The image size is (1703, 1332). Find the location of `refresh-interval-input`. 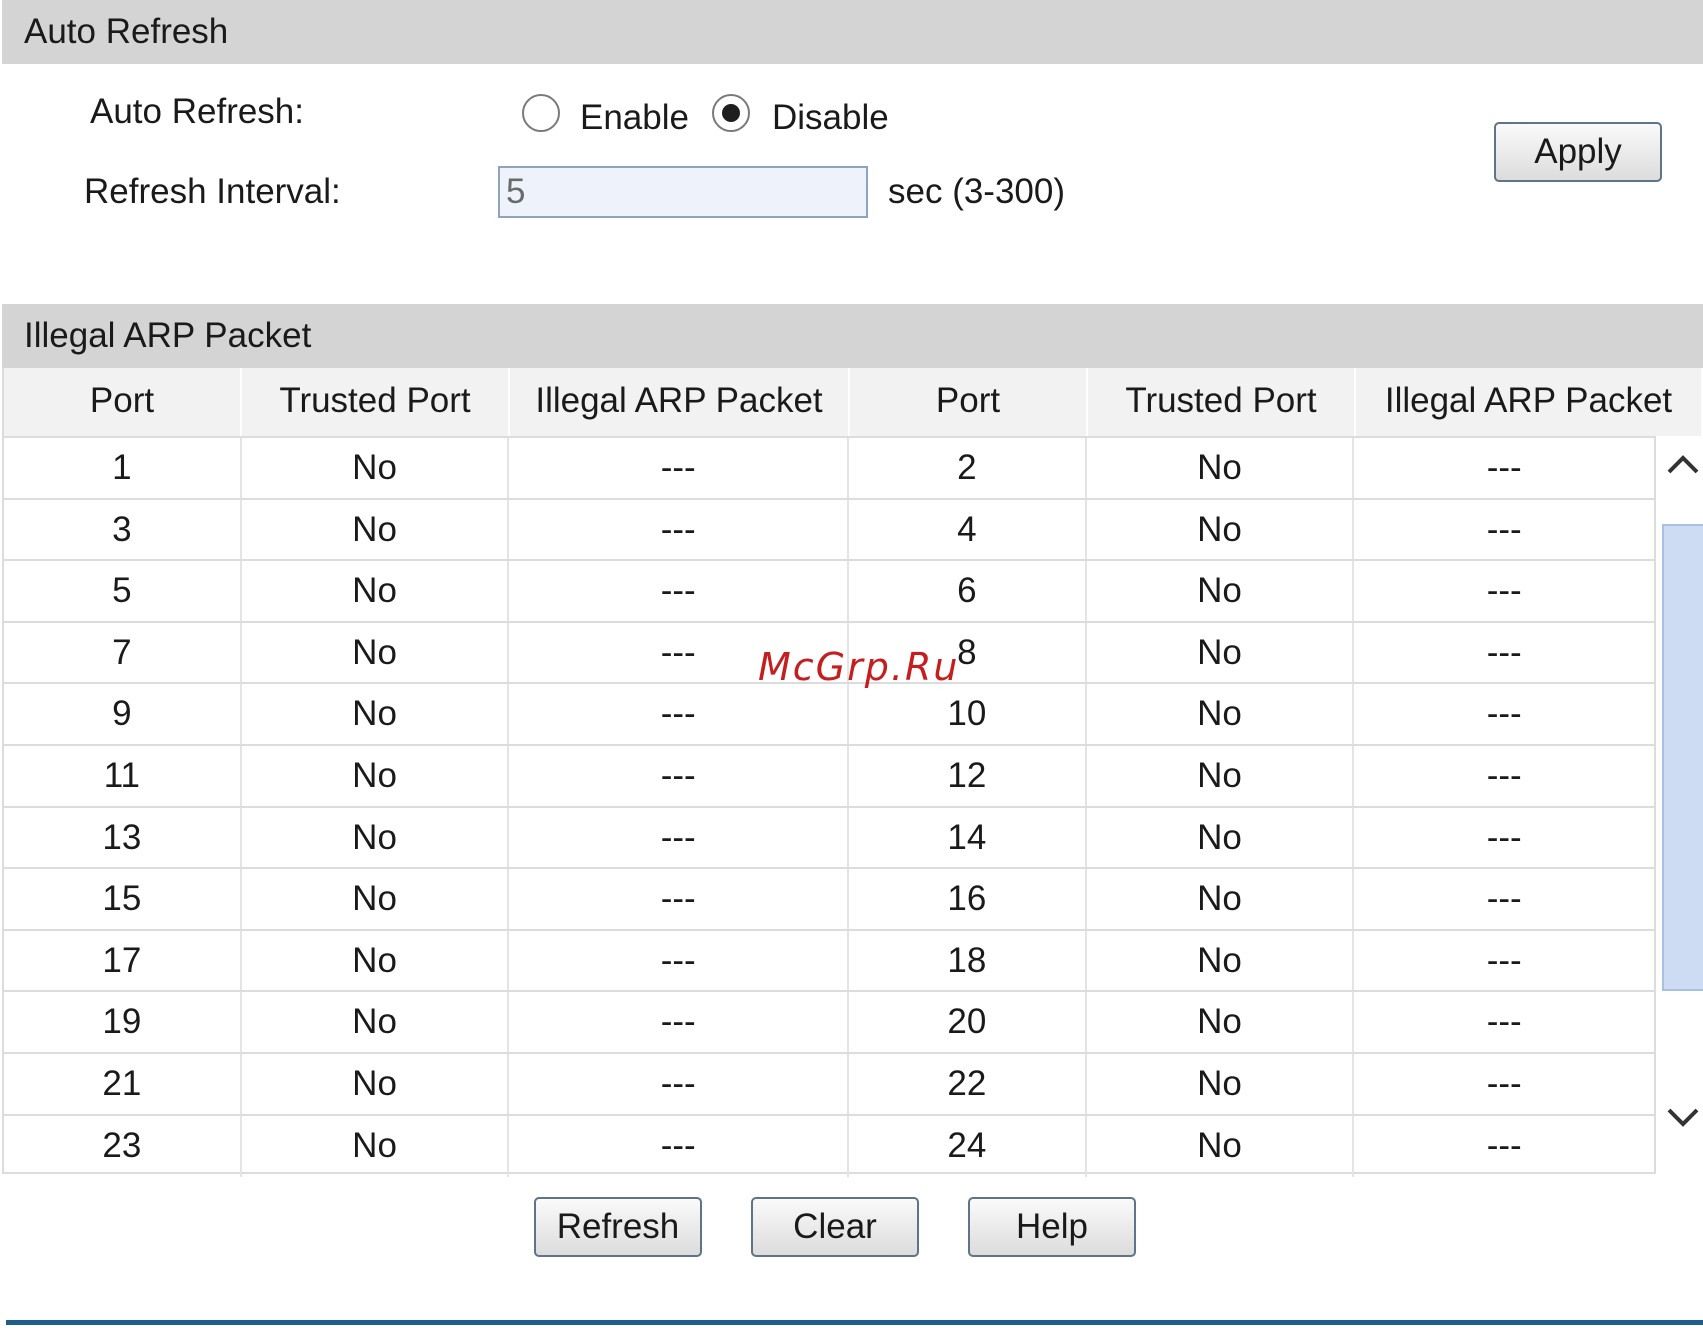

refresh-interval-input is located at coordinates (683, 192).